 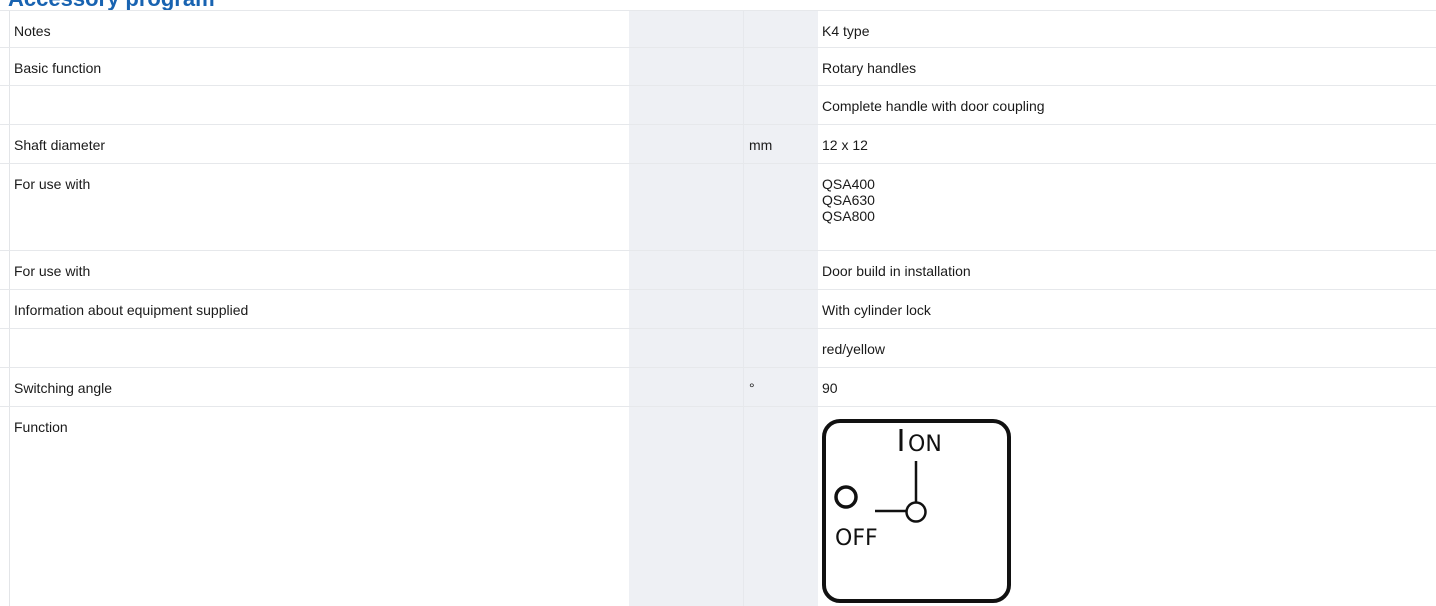 I want to click on row-label: Switching angle, so click(x=63, y=388).